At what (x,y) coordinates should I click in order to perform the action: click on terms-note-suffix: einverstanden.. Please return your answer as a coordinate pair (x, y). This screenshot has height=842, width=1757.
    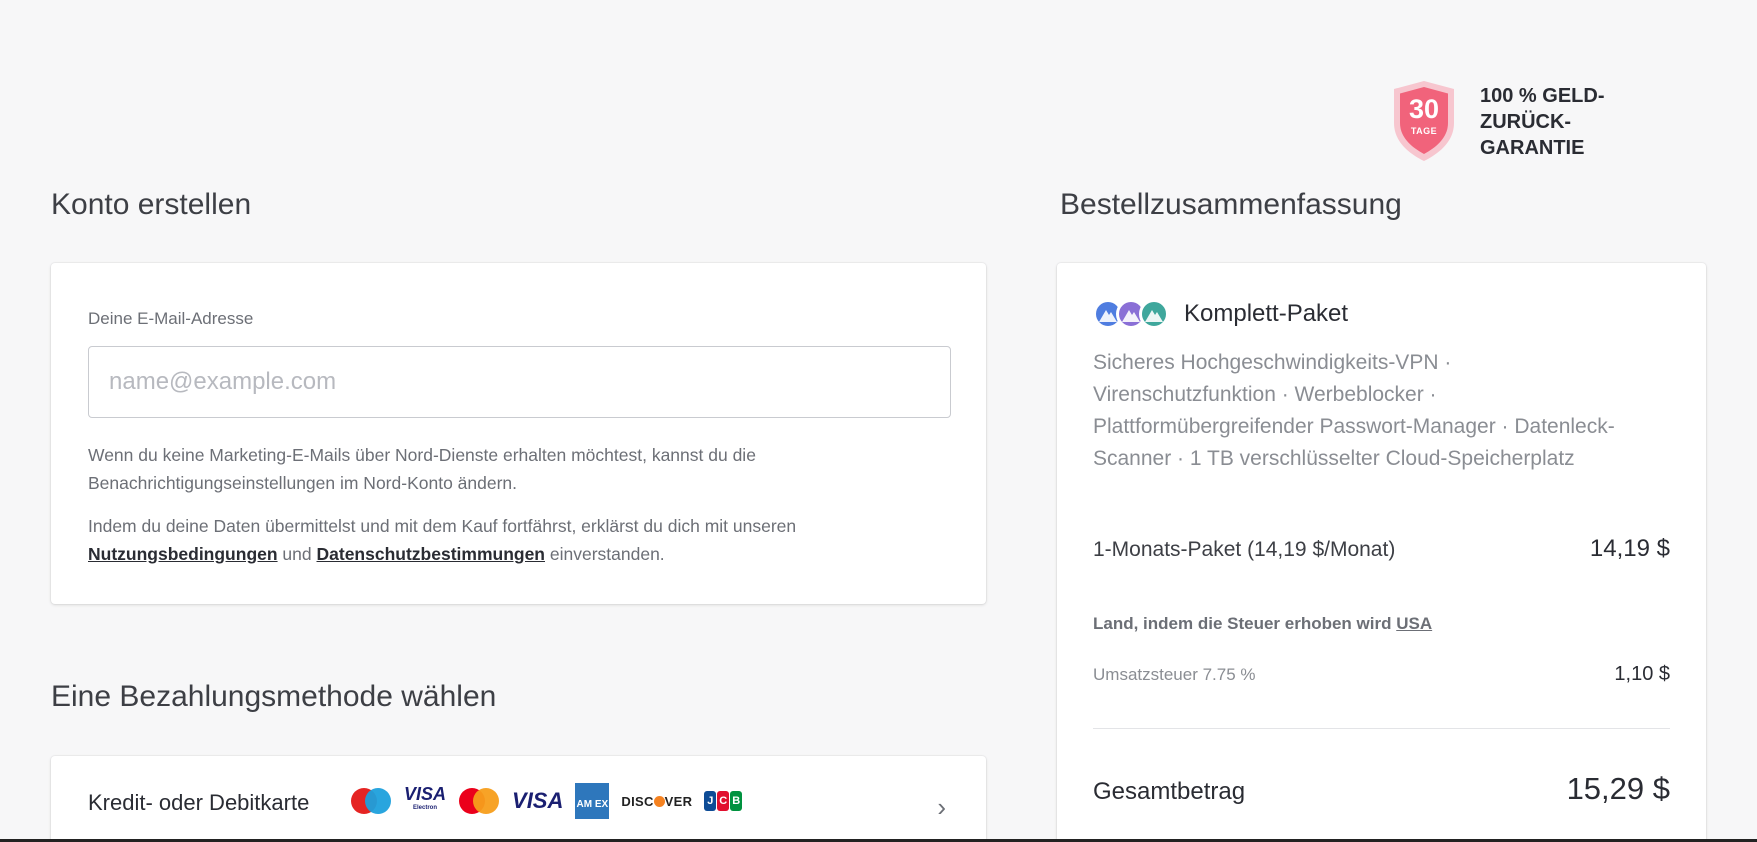
    Looking at the image, I should click on (605, 554).